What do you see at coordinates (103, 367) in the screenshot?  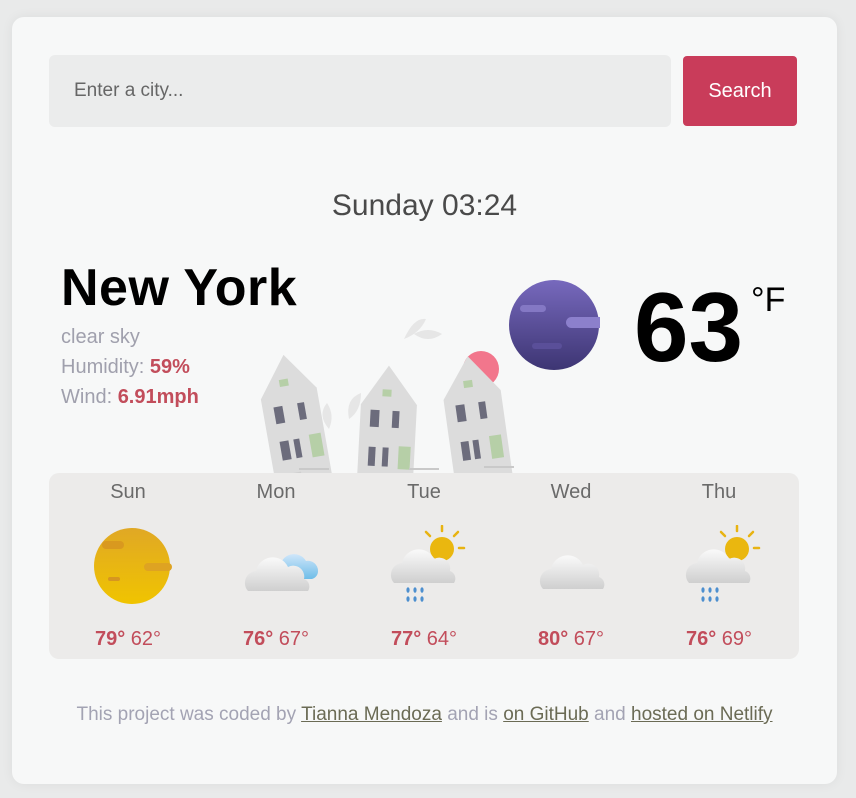 I see `humidity-label: Humidity:` at bounding box center [103, 367].